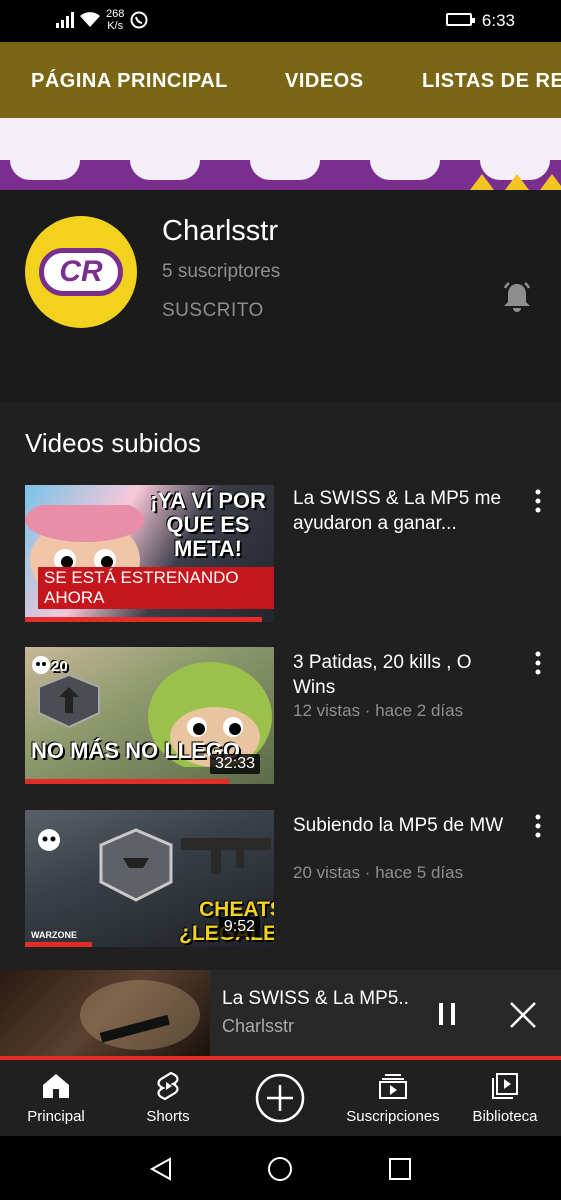 This screenshot has width=561, height=1200. Describe the element at coordinates (280, 21) in the screenshot. I see `status-bar: 268 K/s 6:33` at that location.